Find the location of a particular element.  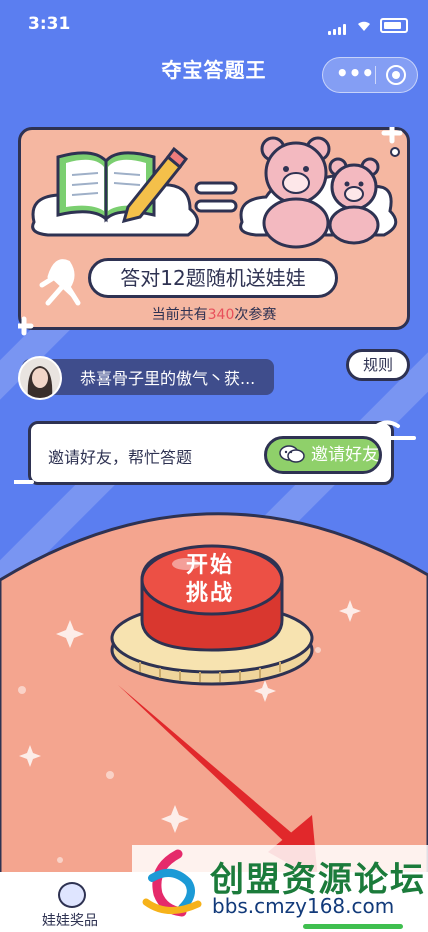

more-button: ••• is located at coordinates (355, 73).